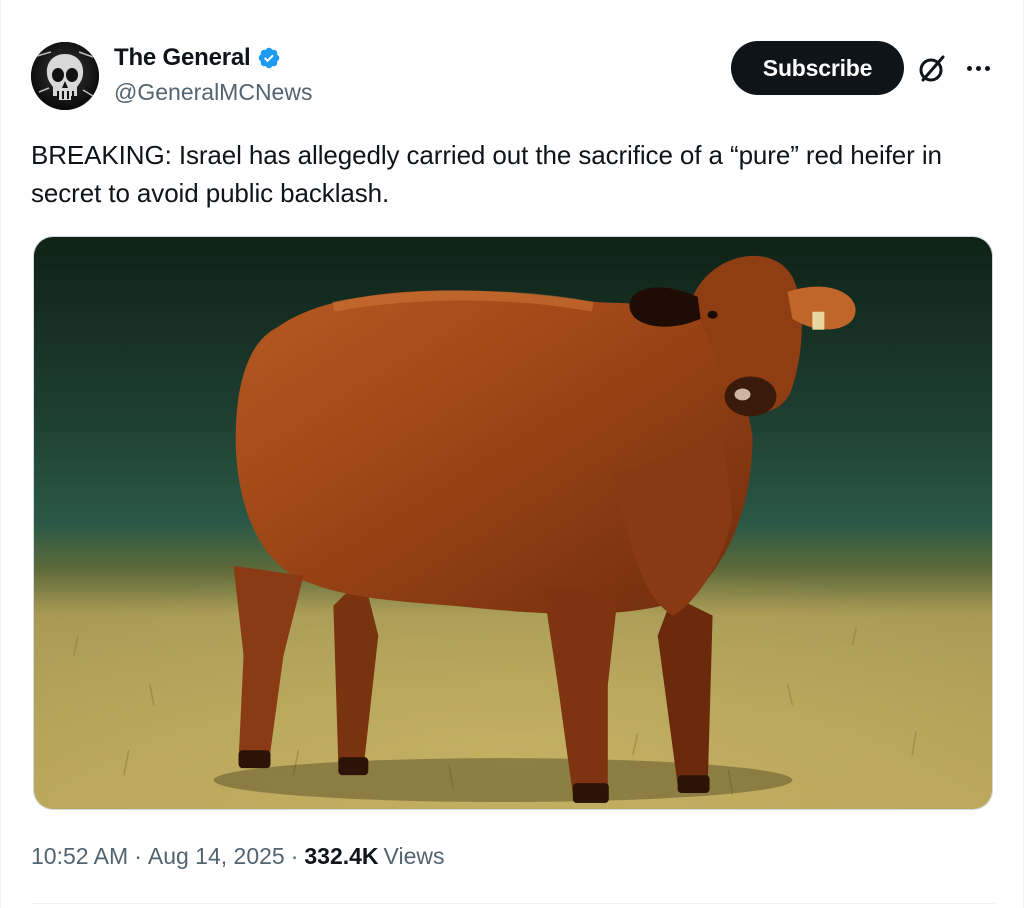 This screenshot has height=908, width=1024. What do you see at coordinates (182, 58) in the screenshot?
I see `author-display-name: The General` at bounding box center [182, 58].